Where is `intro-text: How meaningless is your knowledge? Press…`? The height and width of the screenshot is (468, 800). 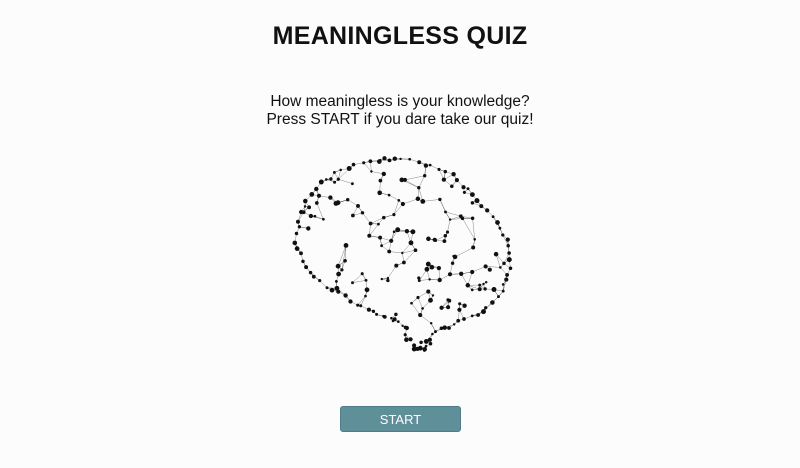 intro-text: How meaningless is your knowledge? Press… is located at coordinates (400, 111).